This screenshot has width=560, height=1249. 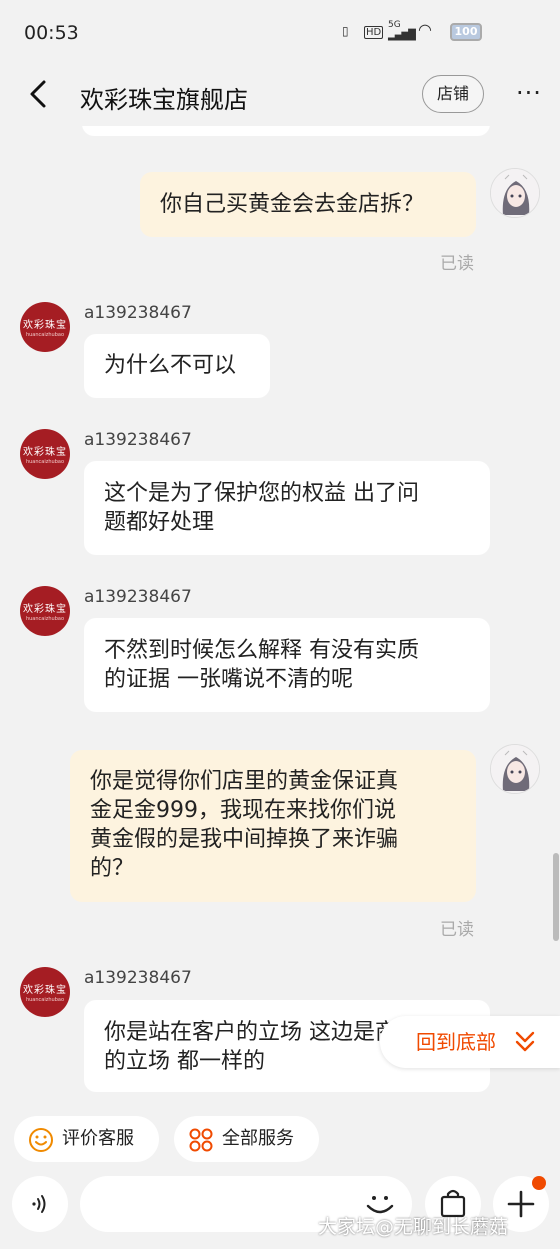 I want to click on message-bubble-shop: 为什么不可以, so click(x=177, y=366).